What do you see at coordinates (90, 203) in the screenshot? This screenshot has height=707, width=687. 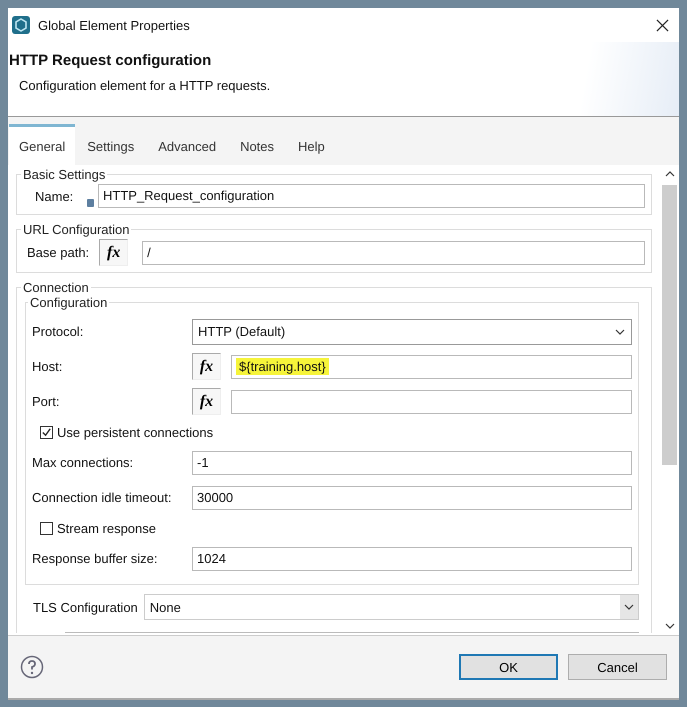 I see `info-icon` at bounding box center [90, 203].